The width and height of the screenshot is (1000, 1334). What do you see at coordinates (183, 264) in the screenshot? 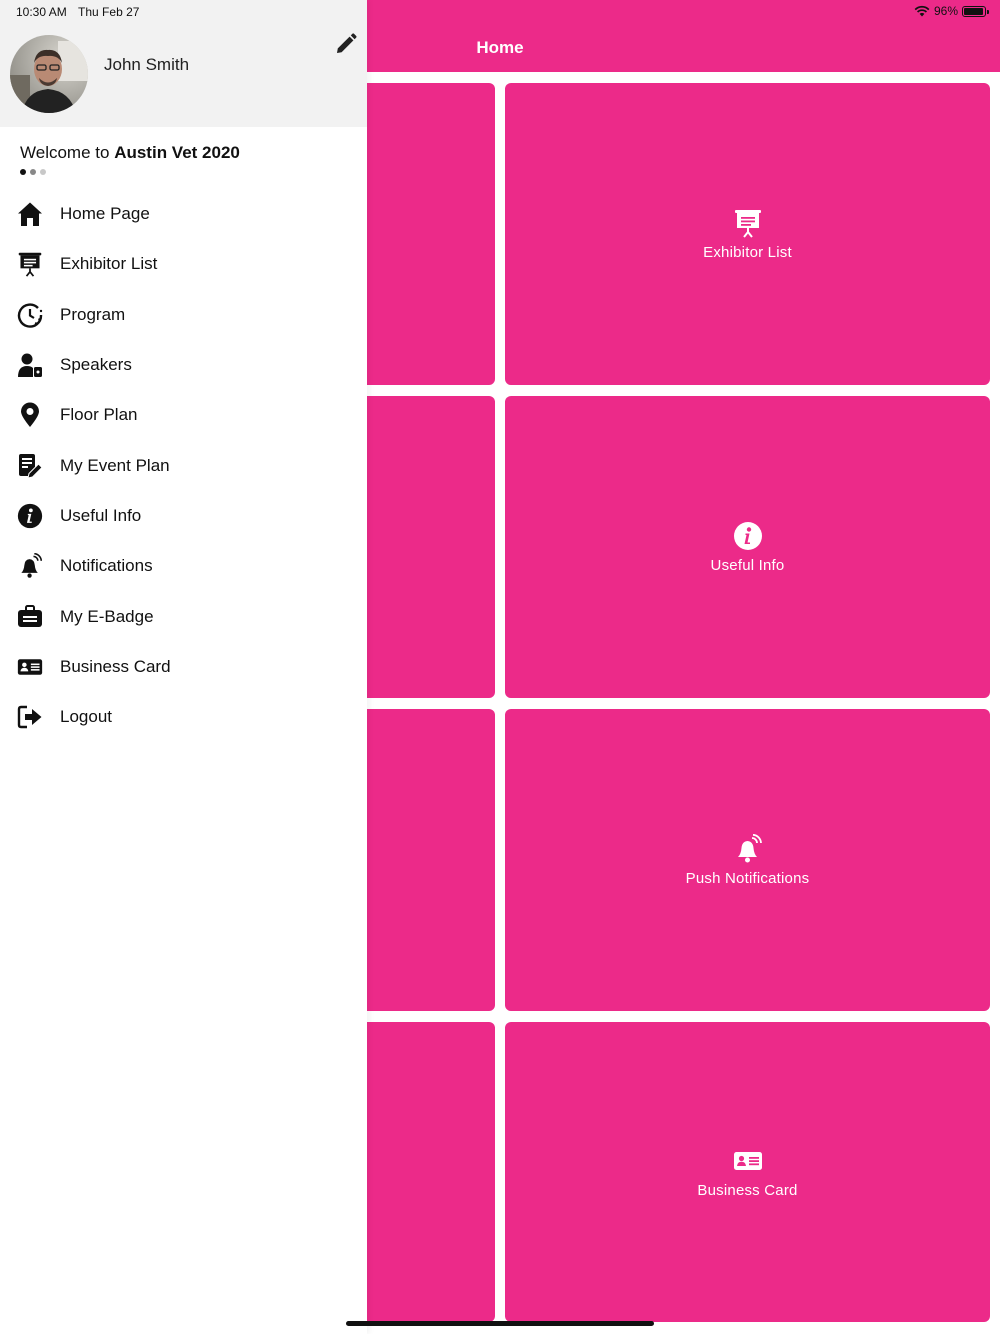
I see `menu-item-exhibitor-list: Exhibitor List` at bounding box center [183, 264].